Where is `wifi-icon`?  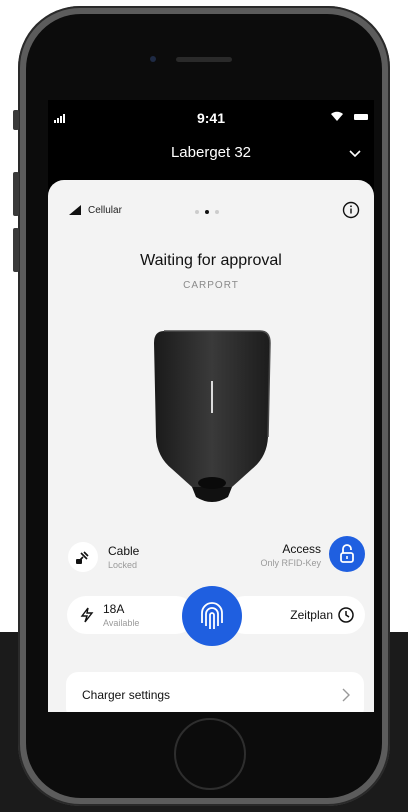
wifi-icon is located at coordinates (337, 118).